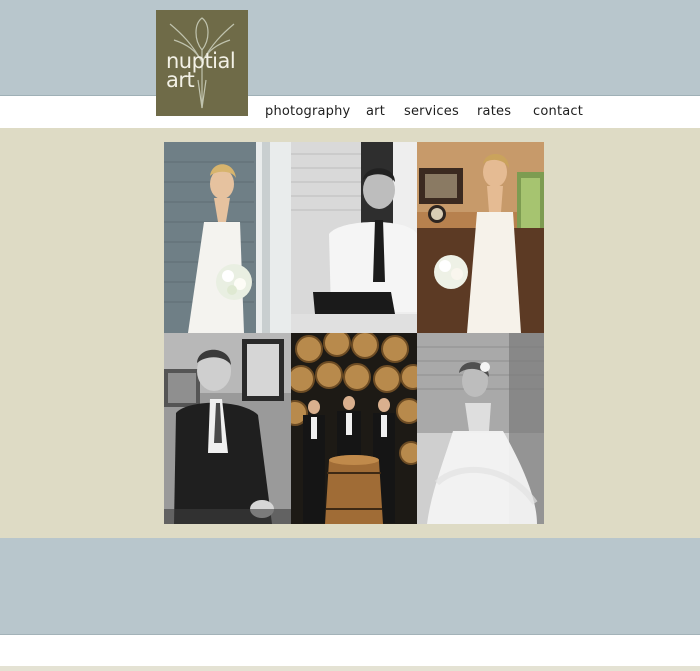 This screenshot has width=700, height=671. I want to click on logo-wordmark: nuptial art, so click(207, 71).